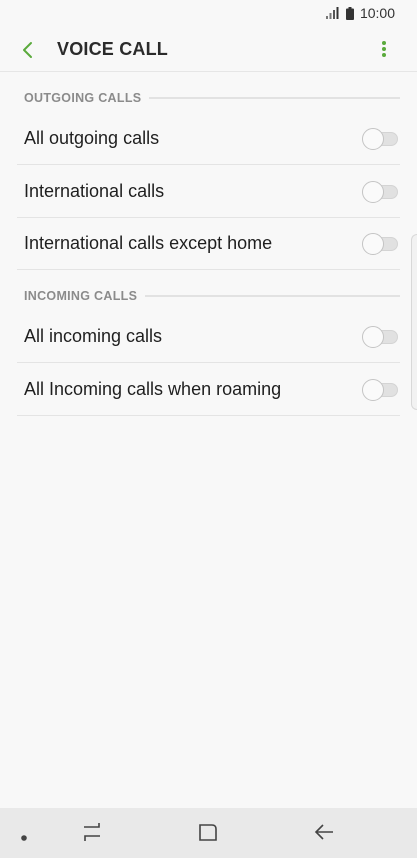  What do you see at coordinates (208, 192) in the screenshot?
I see `list-item-international: International calls` at bounding box center [208, 192].